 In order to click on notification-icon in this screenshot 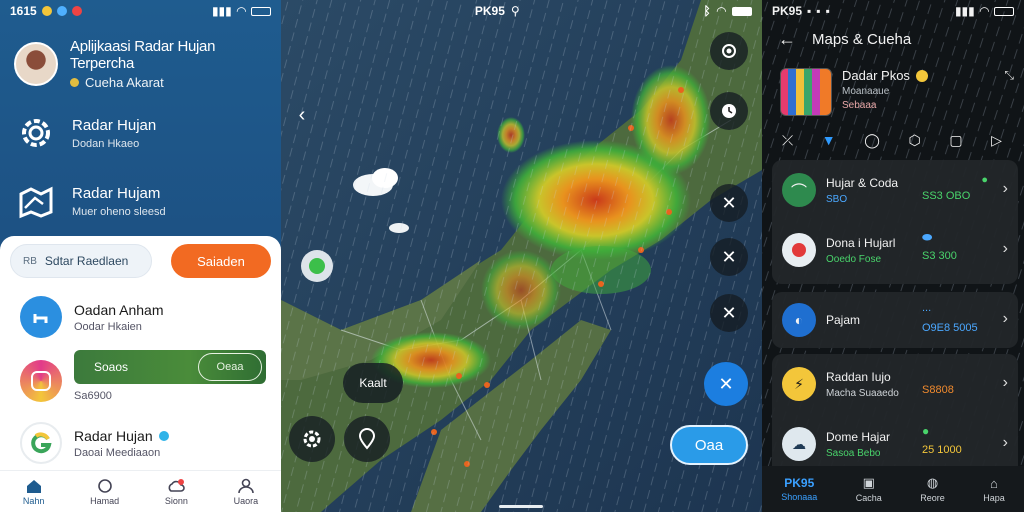, I will do `click(46, 11)`.